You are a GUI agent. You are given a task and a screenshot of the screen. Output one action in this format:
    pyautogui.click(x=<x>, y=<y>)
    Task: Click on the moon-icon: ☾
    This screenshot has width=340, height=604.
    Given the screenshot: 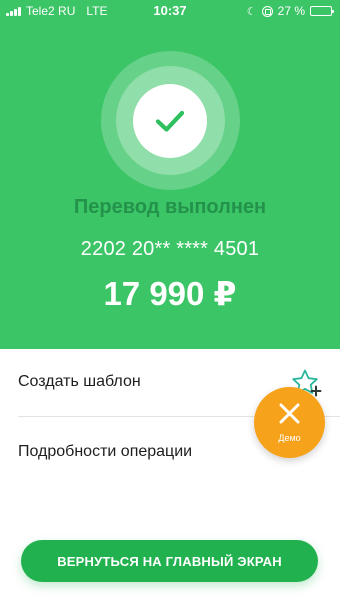 What is the action you would take?
    pyautogui.click(x=251, y=11)
    